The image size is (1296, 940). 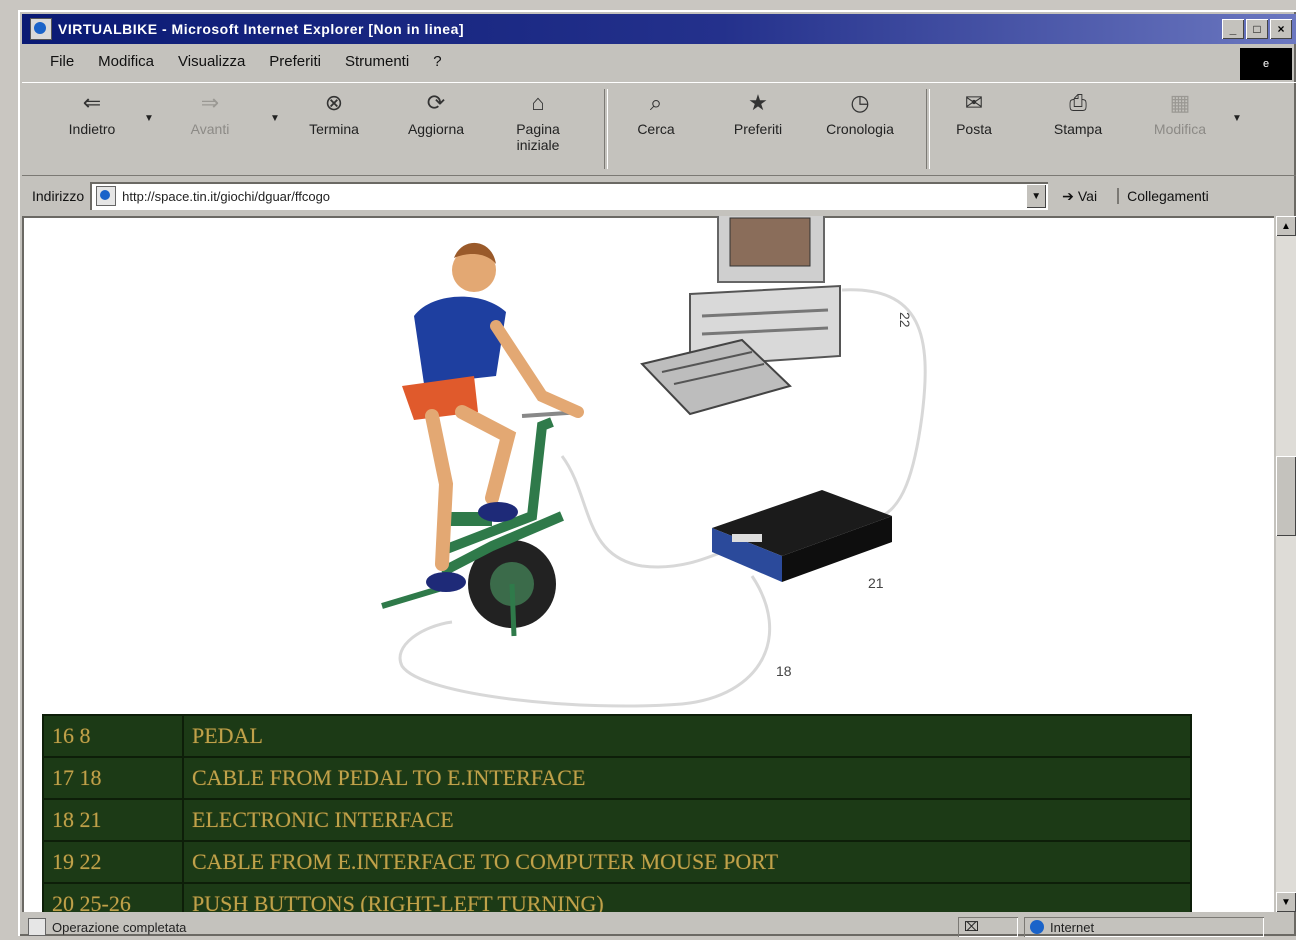 What do you see at coordinates (295, 61) in the screenshot?
I see `menu-favorites: Preferiti` at bounding box center [295, 61].